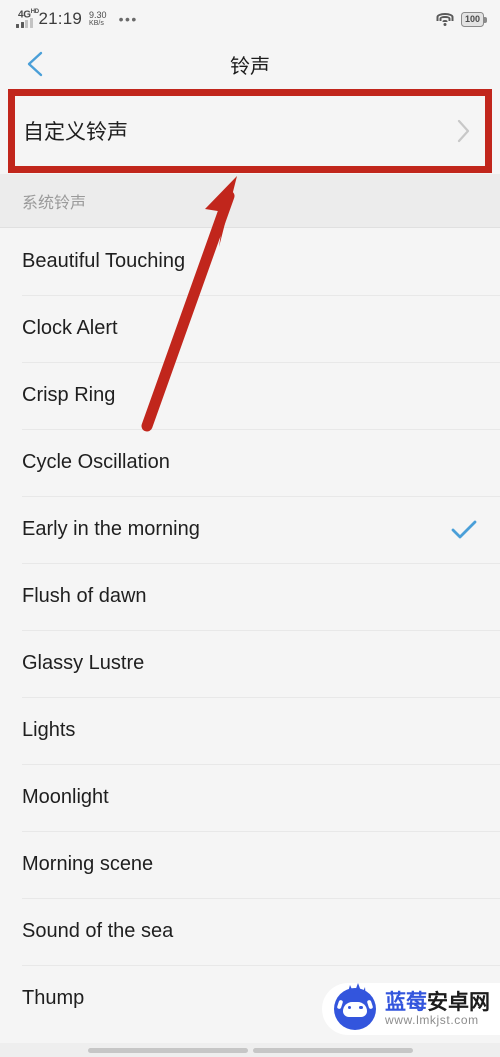  I want to click on ringtone-name: Moonlight, so click(65, 797).